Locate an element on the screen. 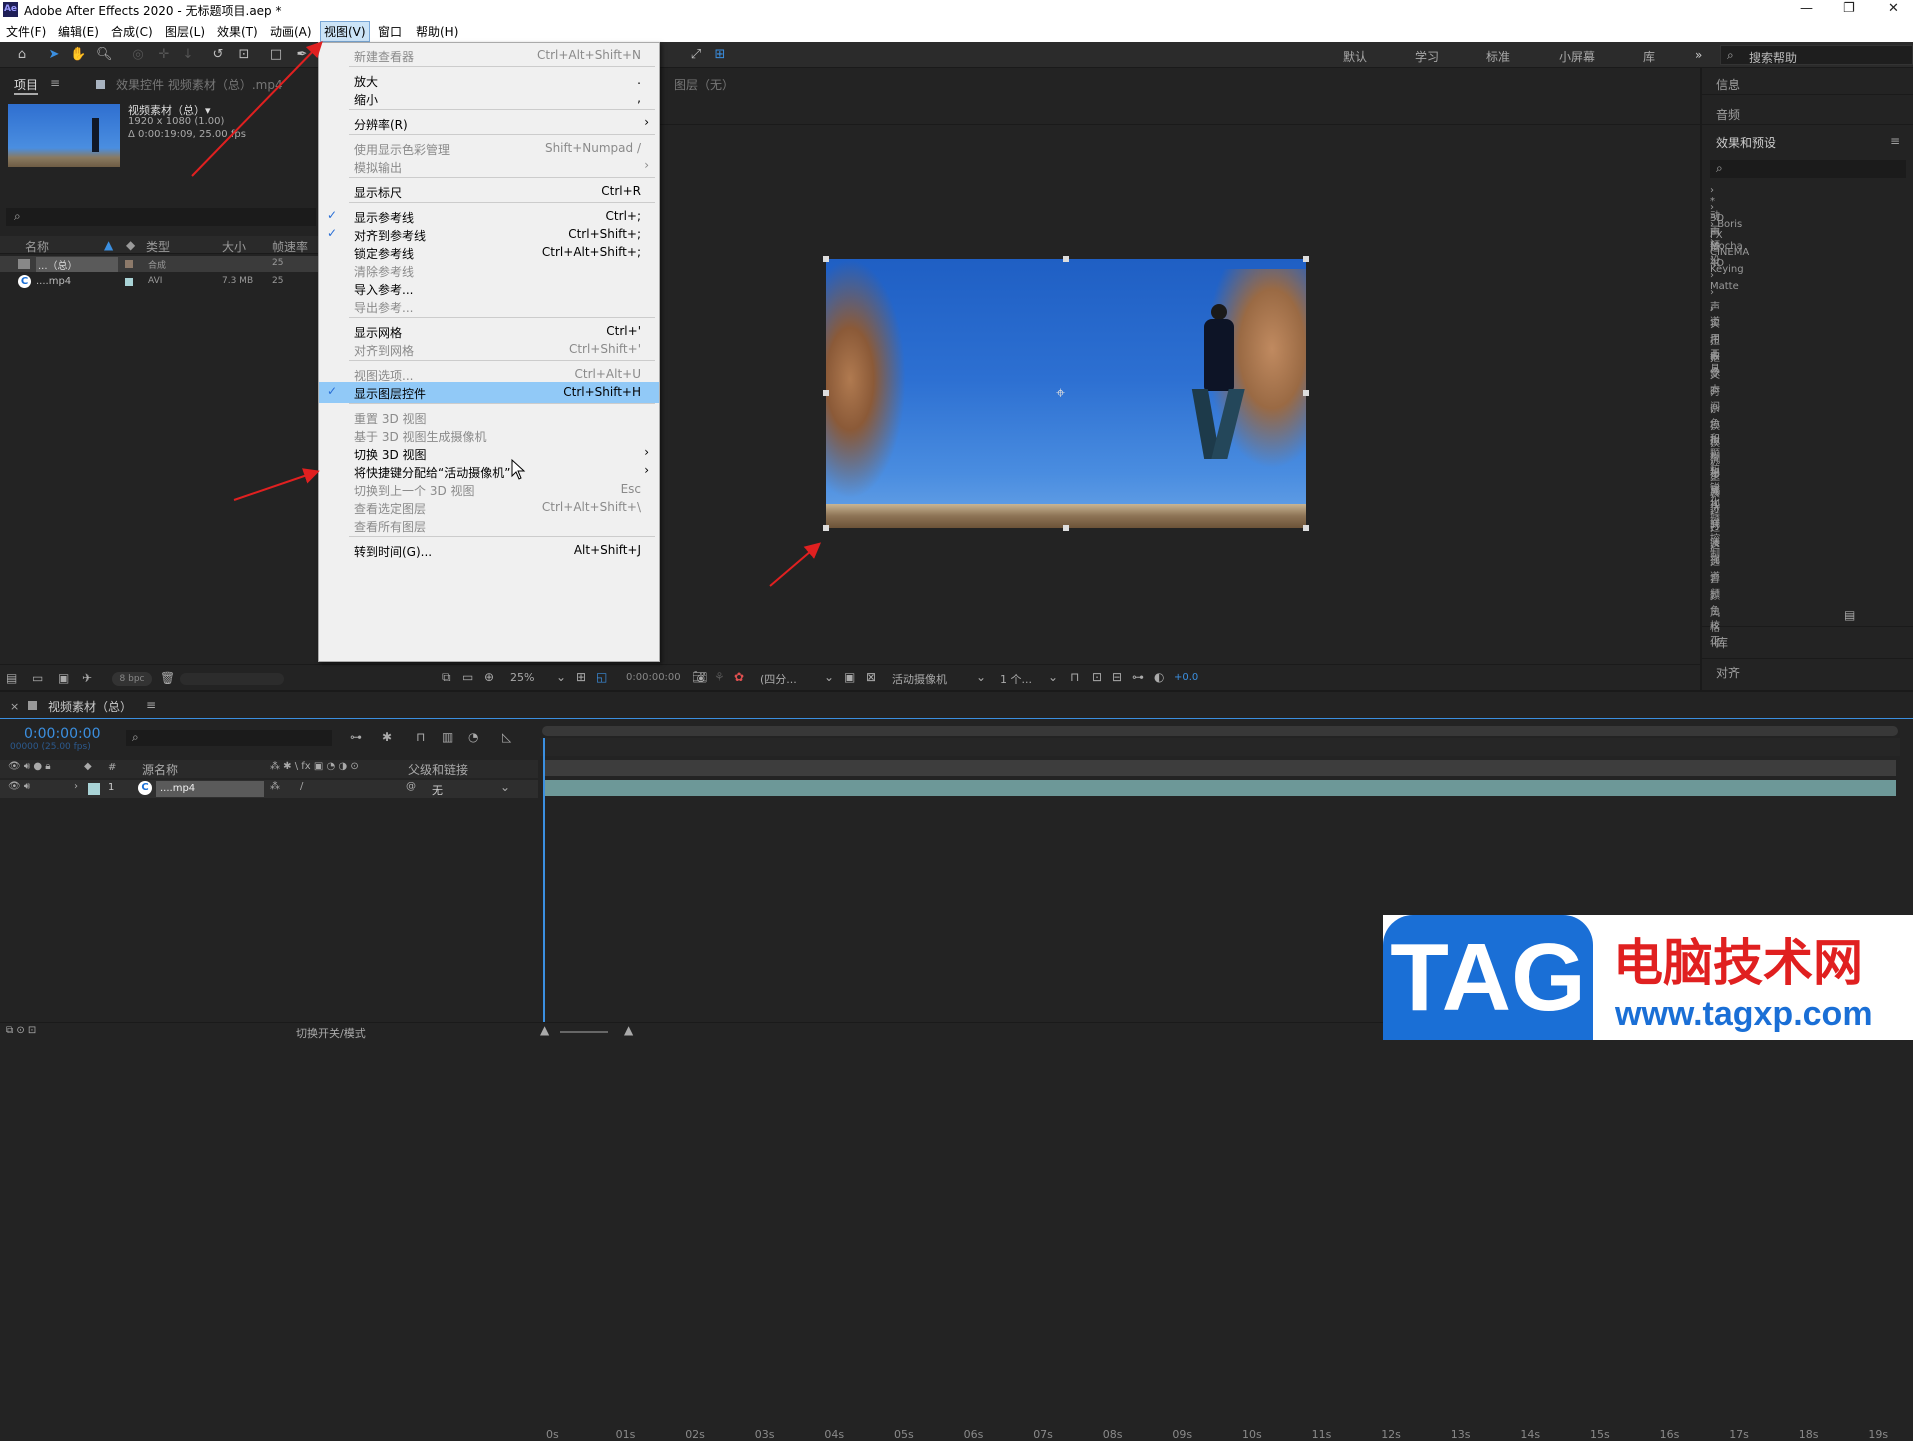  selection-tool-icon: ➤ is located at coordinates (54, 55).